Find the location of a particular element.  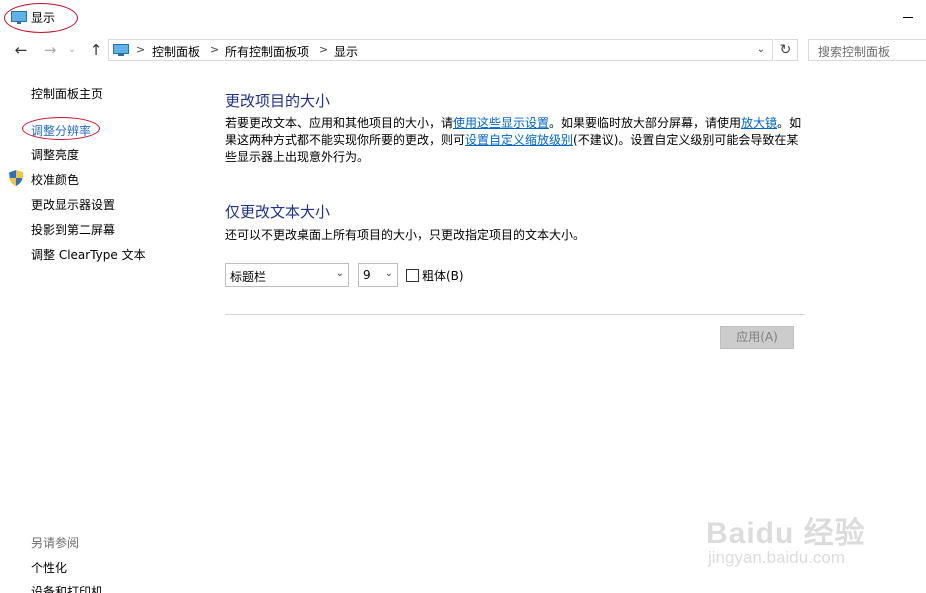

display-settings-link: 使用这些显示设置 is located at coordinates (501, 123).